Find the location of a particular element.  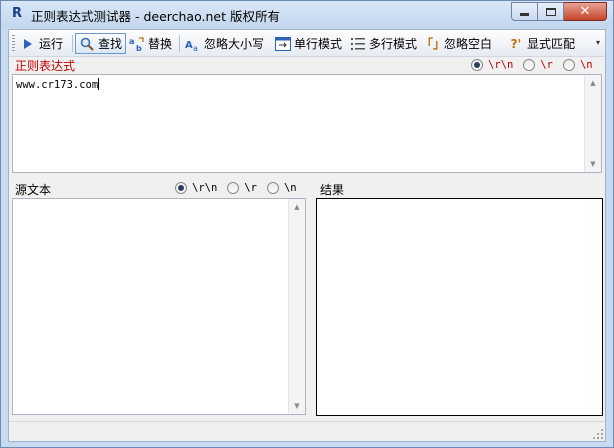

toolbar-overflow-icon: ▾ is located at coordinates (598, 43).